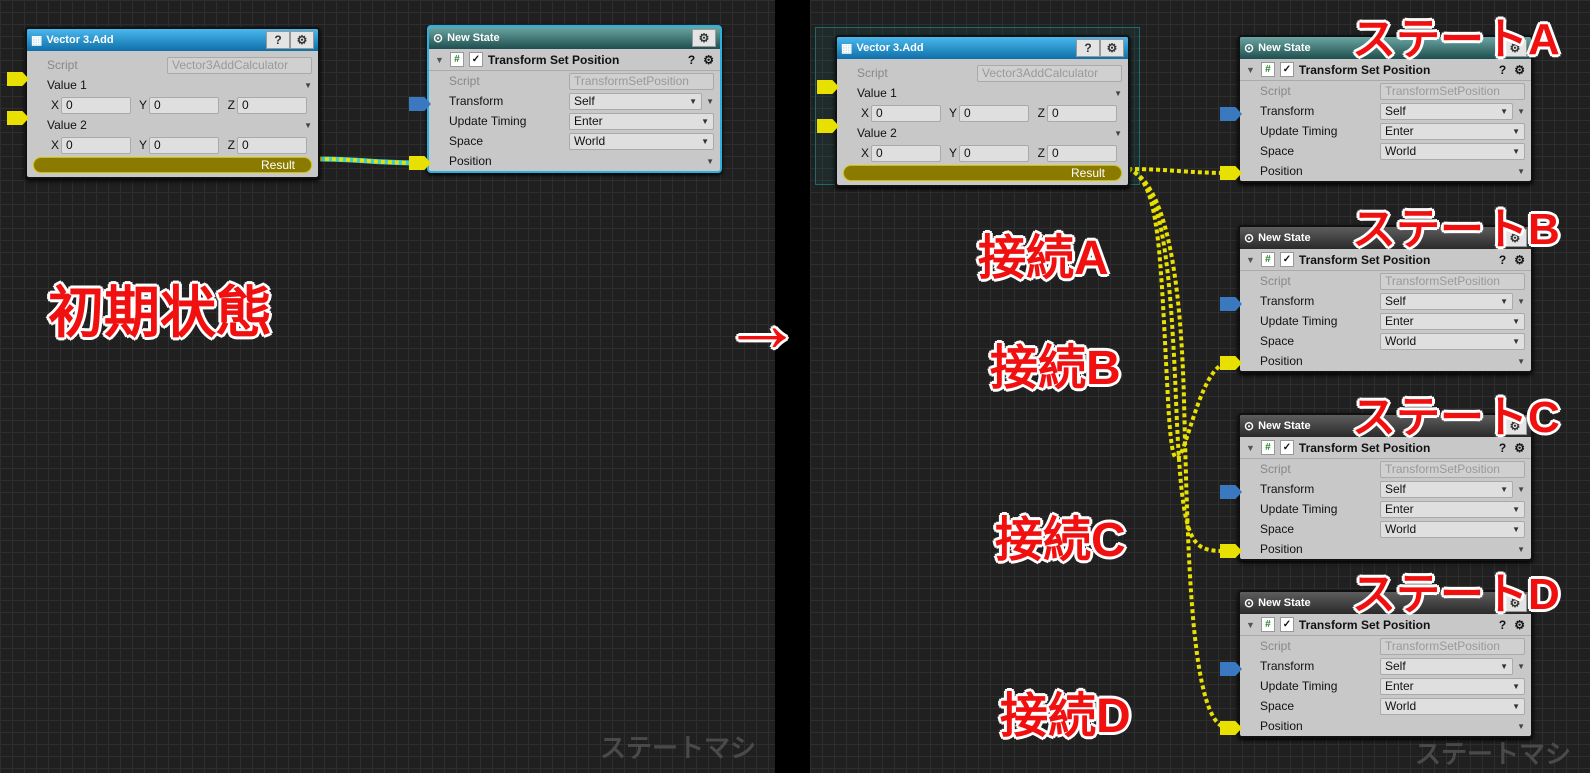  I want to click on field-label: Script, so click(1275, 469).